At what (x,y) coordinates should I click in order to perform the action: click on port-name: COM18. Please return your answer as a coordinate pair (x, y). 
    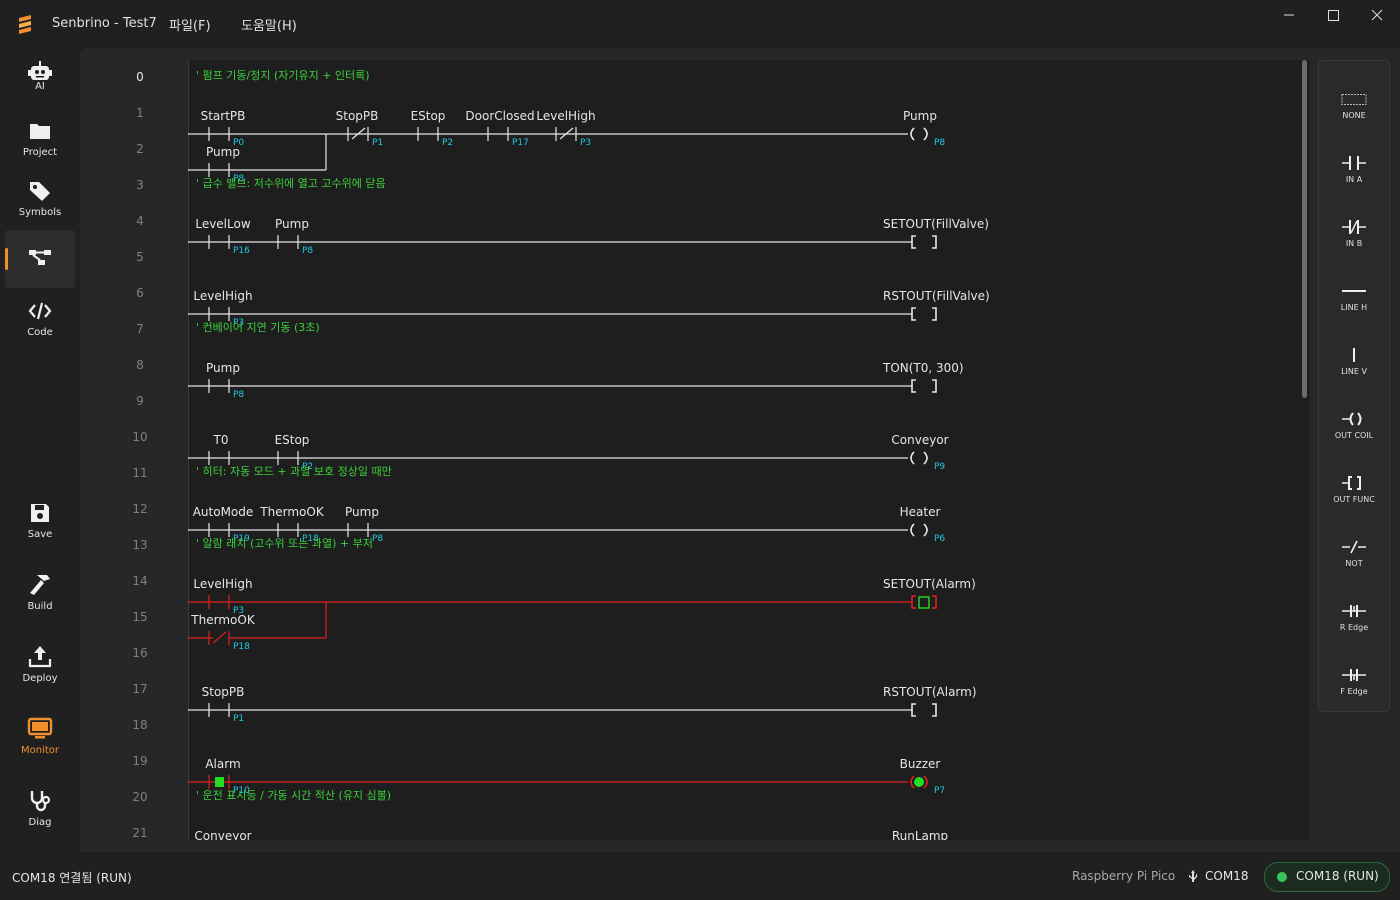
    Looking at the image, I should click on (1226, 876).